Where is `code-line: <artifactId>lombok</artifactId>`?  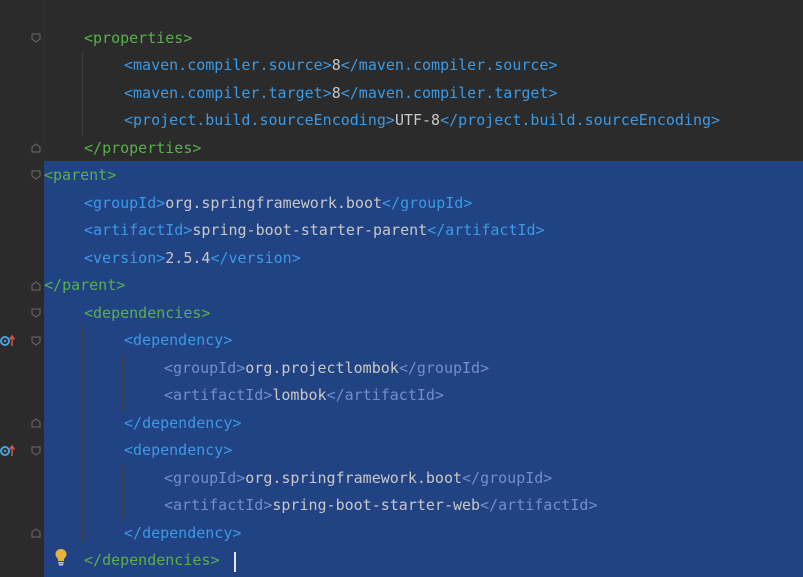
code-line: <artifactId>lombok</artifactId> is located at coordinates (304, 396).